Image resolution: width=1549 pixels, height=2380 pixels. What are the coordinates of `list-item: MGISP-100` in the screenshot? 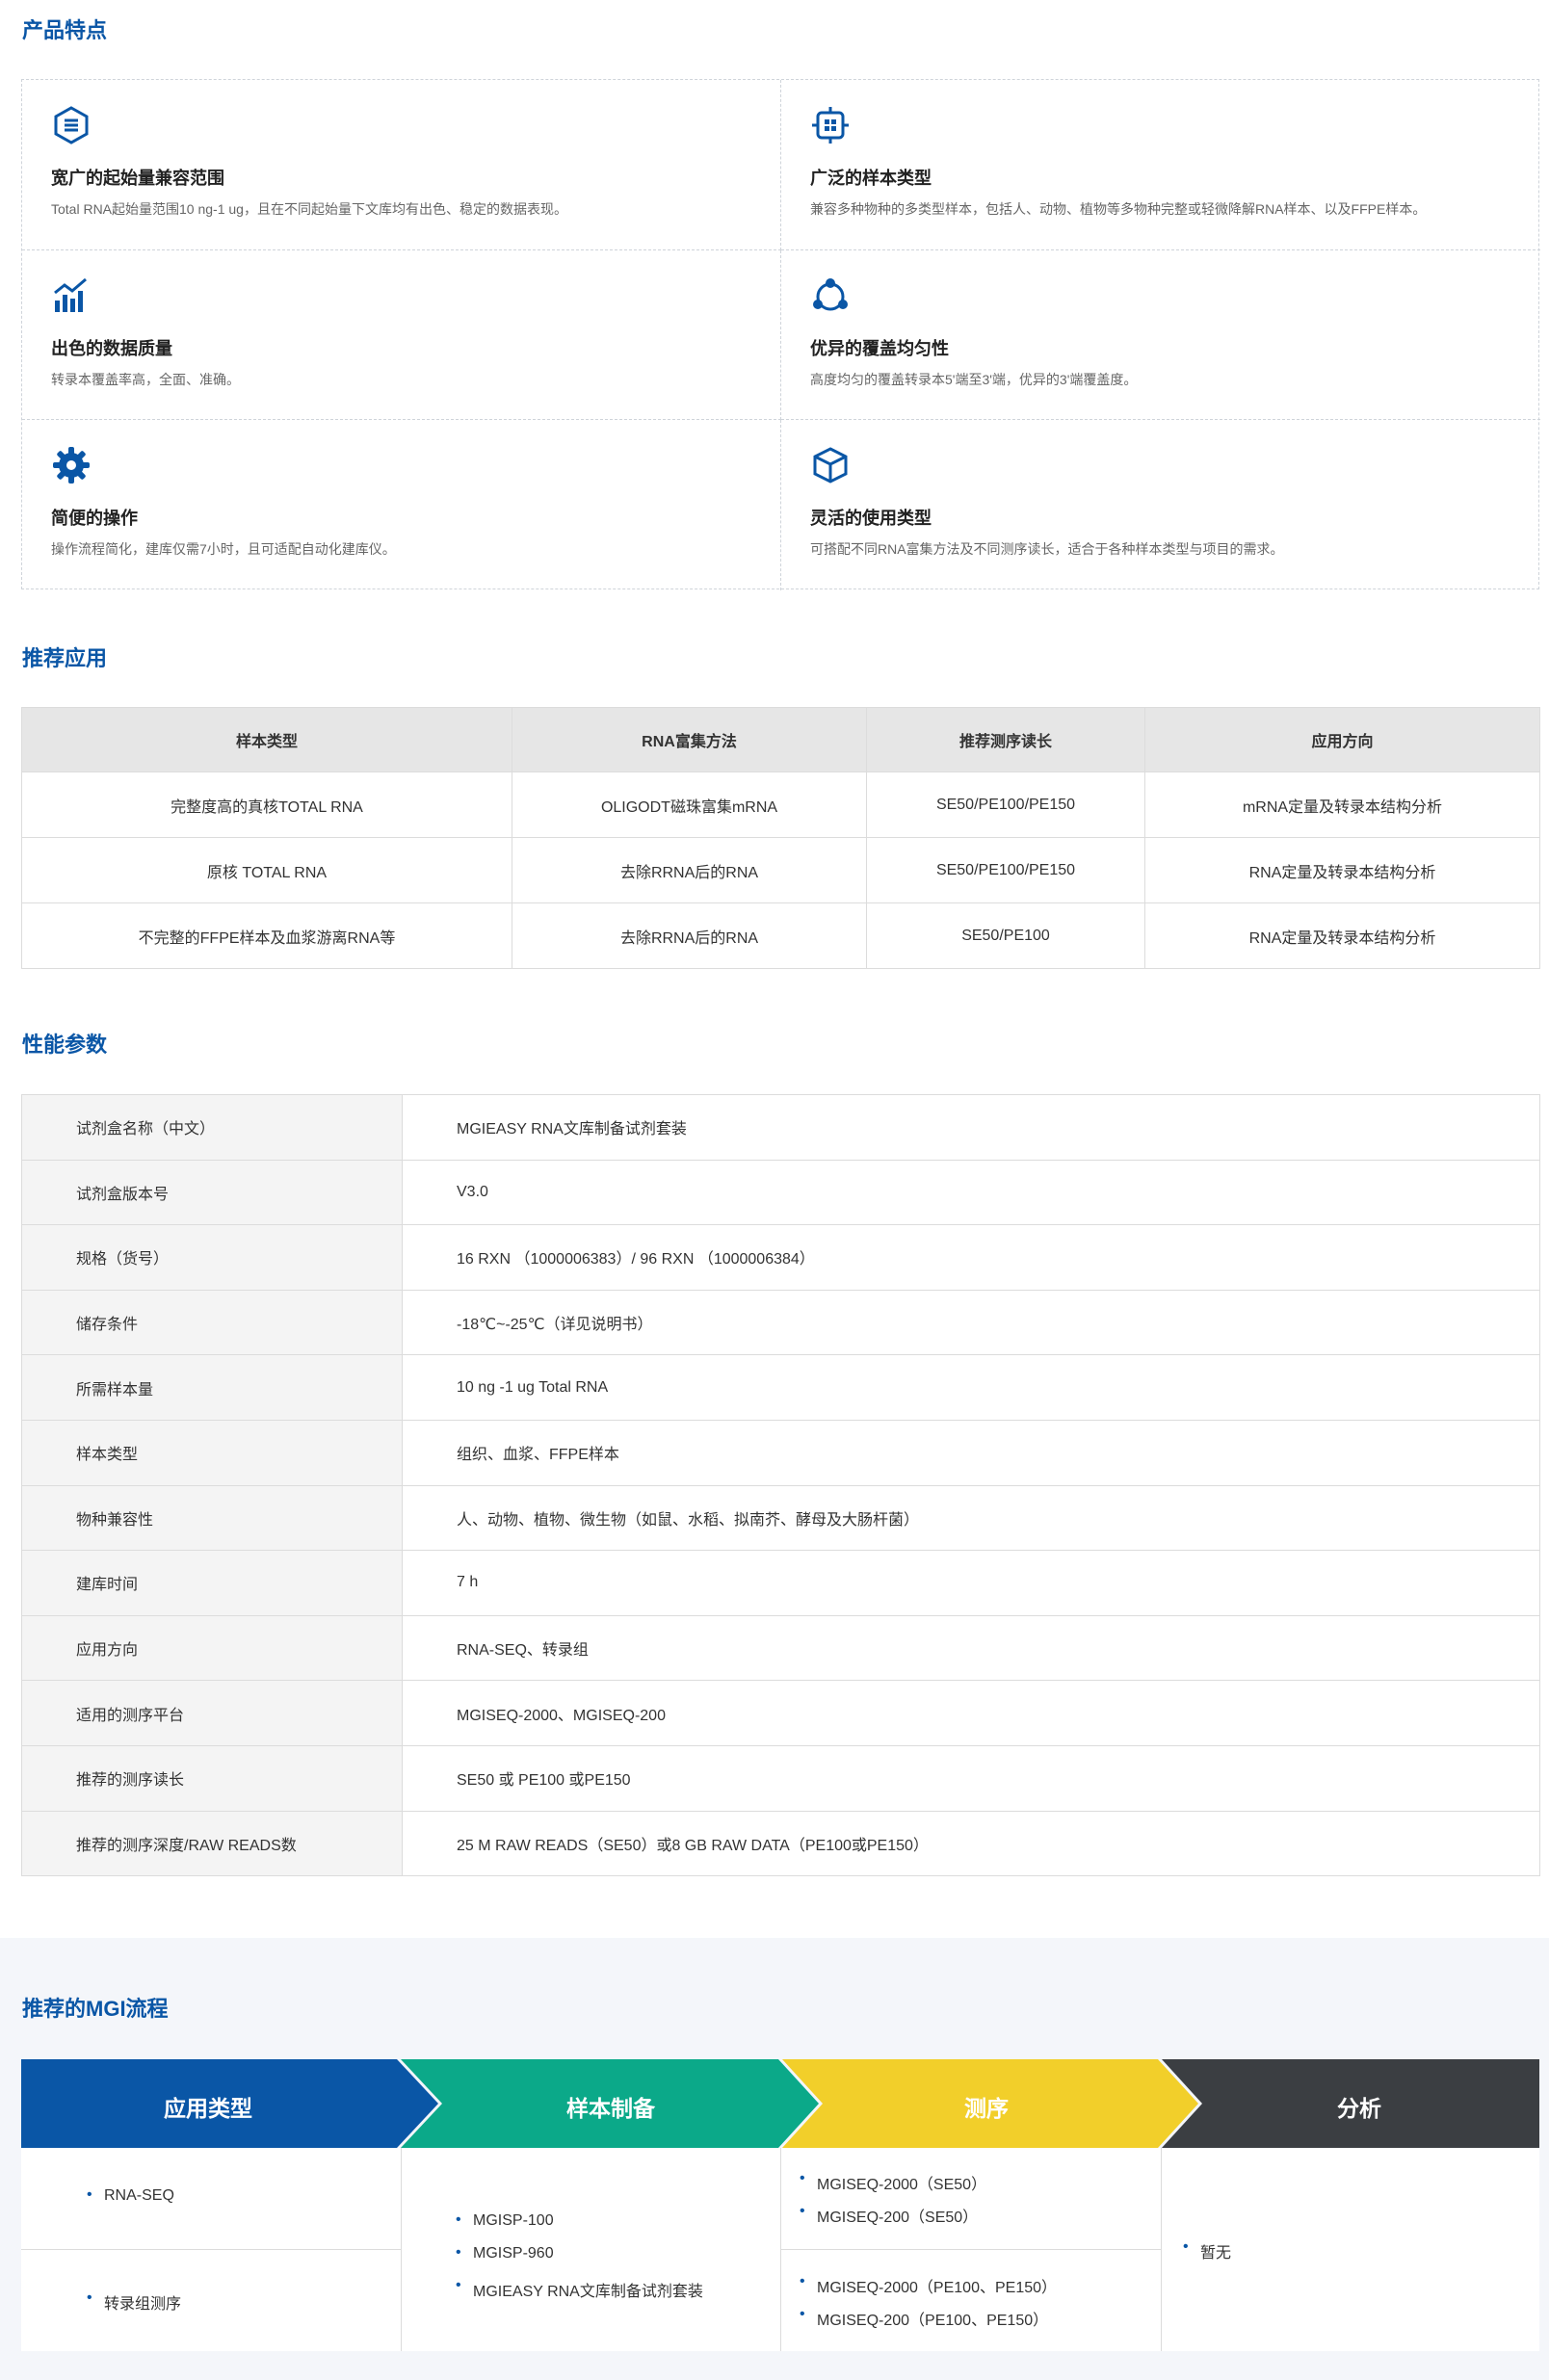 It's located at (505, 2221).